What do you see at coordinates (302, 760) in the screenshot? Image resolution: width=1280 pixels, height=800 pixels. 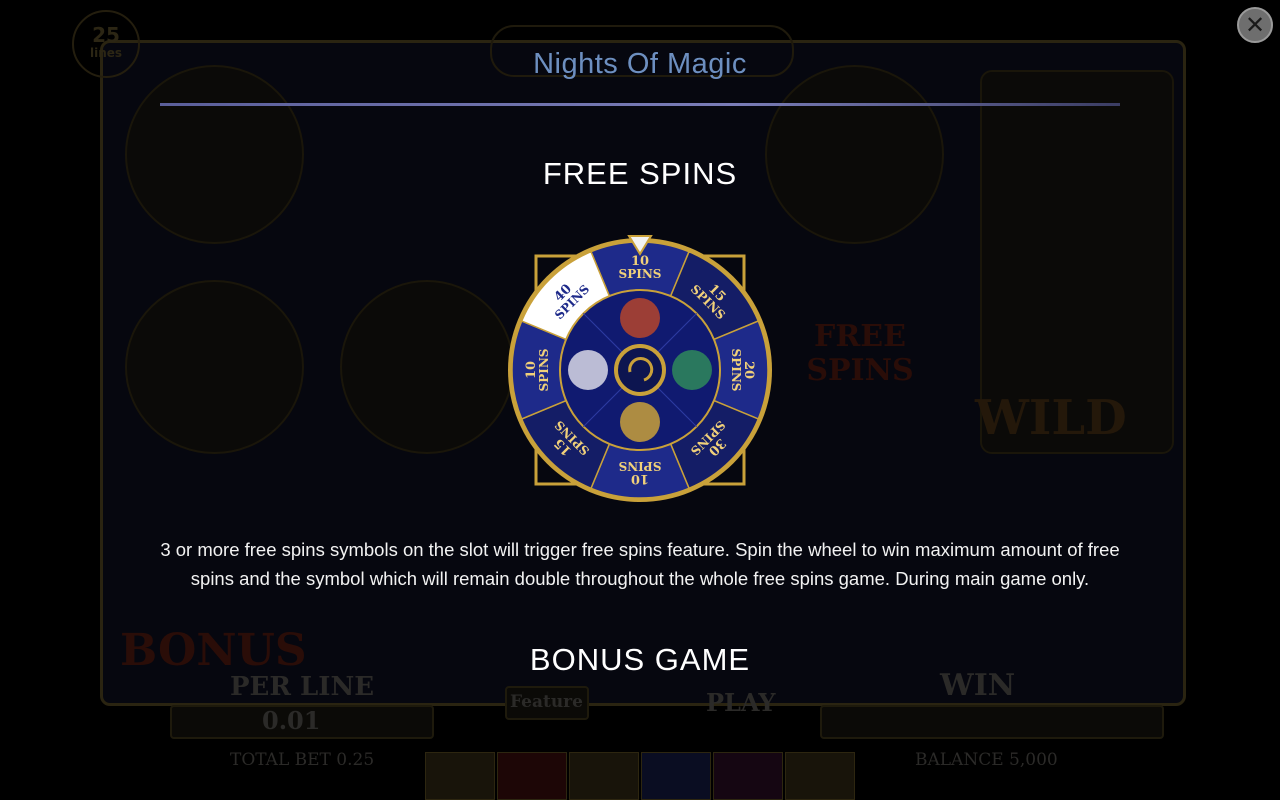 I see `total-bet: TOTAL BET 0.25` at bounding box center [302, 760].